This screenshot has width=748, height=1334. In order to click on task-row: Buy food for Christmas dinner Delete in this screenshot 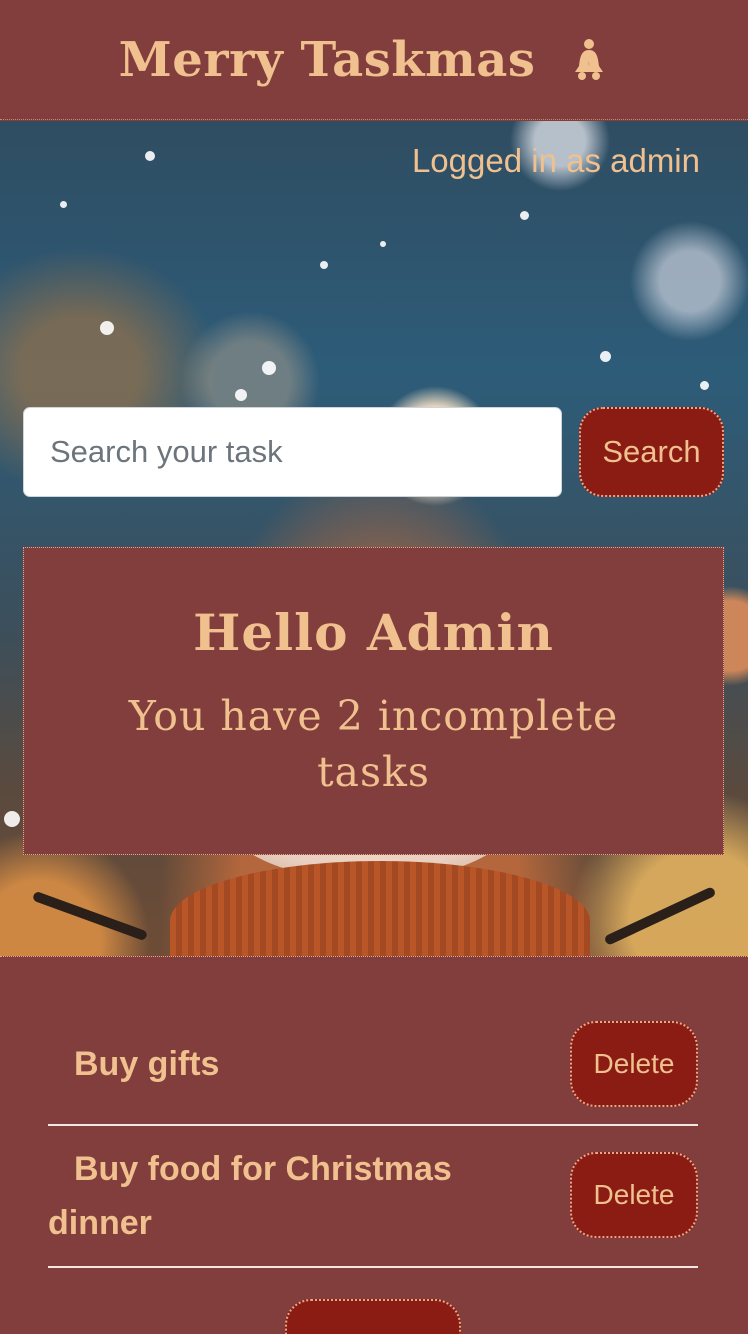, I will do `click(373, 1197)`.